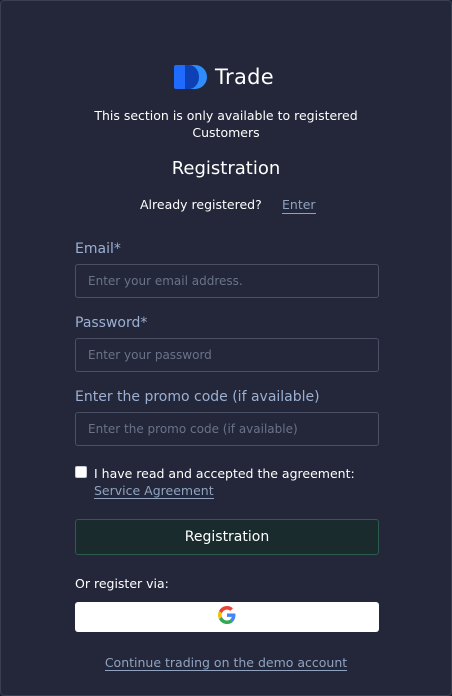 This screenshot has height=696, width=452. What do you see at coordinates (227, 281) in the screenshot?
I see `email-field` at bounding box center [227, 281].